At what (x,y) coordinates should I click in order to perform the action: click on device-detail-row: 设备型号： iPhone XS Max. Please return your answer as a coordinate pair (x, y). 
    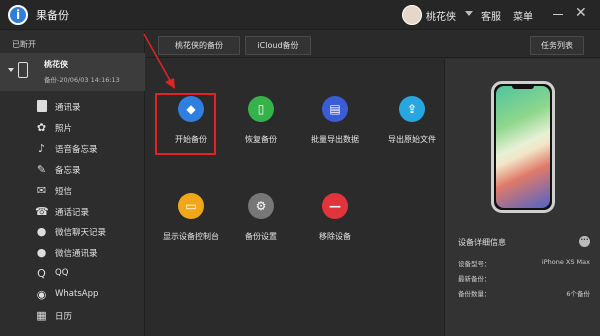
    Looking at the image, I should click on (524, 264).